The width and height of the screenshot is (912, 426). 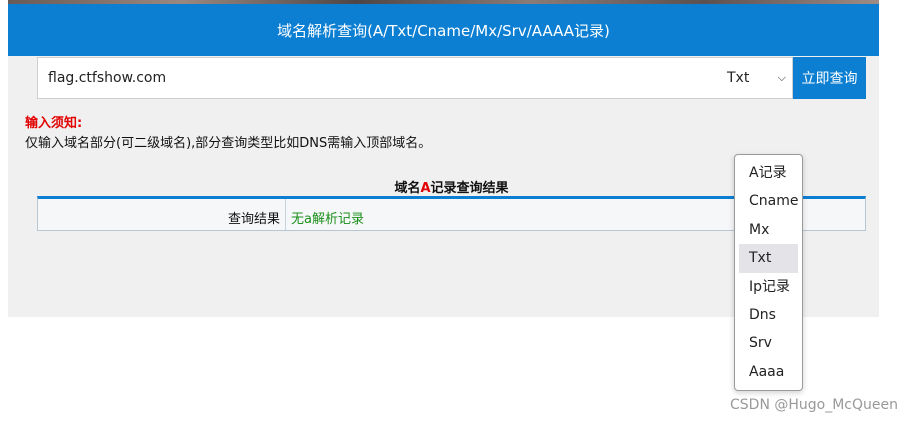 I want to click on notice-title: 输入须知:, so click(x=54, y=123).